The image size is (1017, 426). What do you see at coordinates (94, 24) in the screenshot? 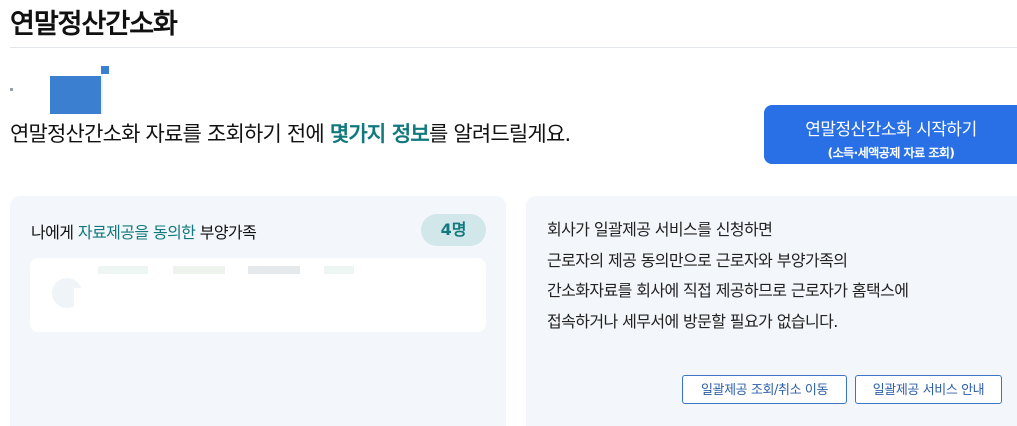
I see `page-title: 연말정산간소화` at bounding box center [94, 24].